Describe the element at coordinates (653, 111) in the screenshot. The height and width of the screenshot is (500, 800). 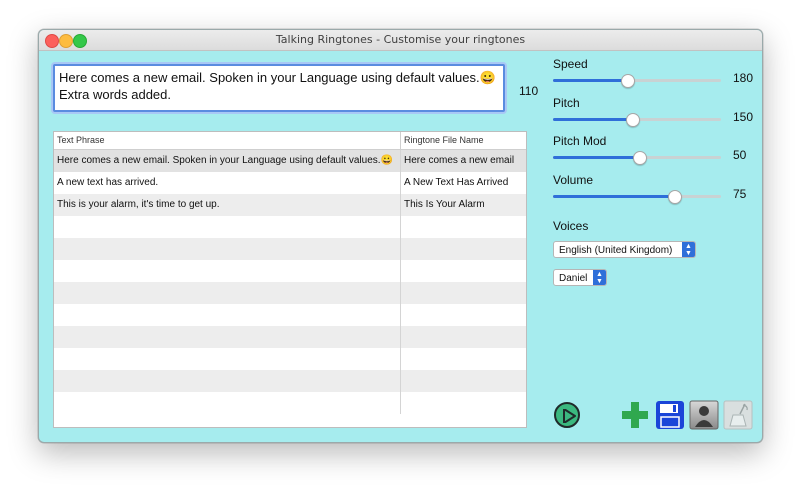
I see `slider-group-pitch: Pitch 150` at that location.